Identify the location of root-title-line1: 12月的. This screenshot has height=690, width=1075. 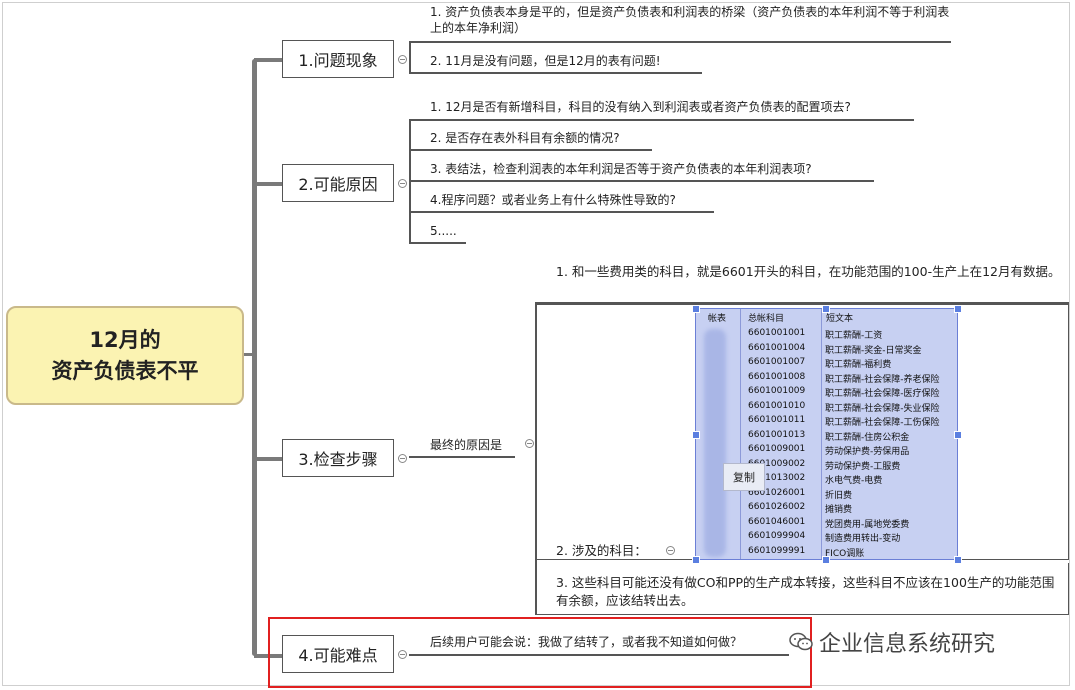
(125, 339).